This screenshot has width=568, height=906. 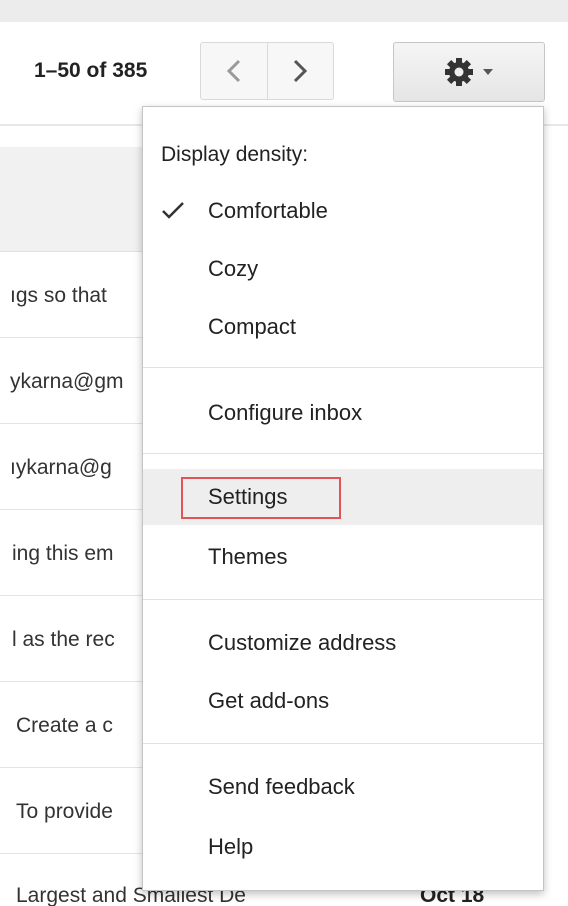 I want to click on page-count: 1–50 of 385, so click(x=91, y=70).